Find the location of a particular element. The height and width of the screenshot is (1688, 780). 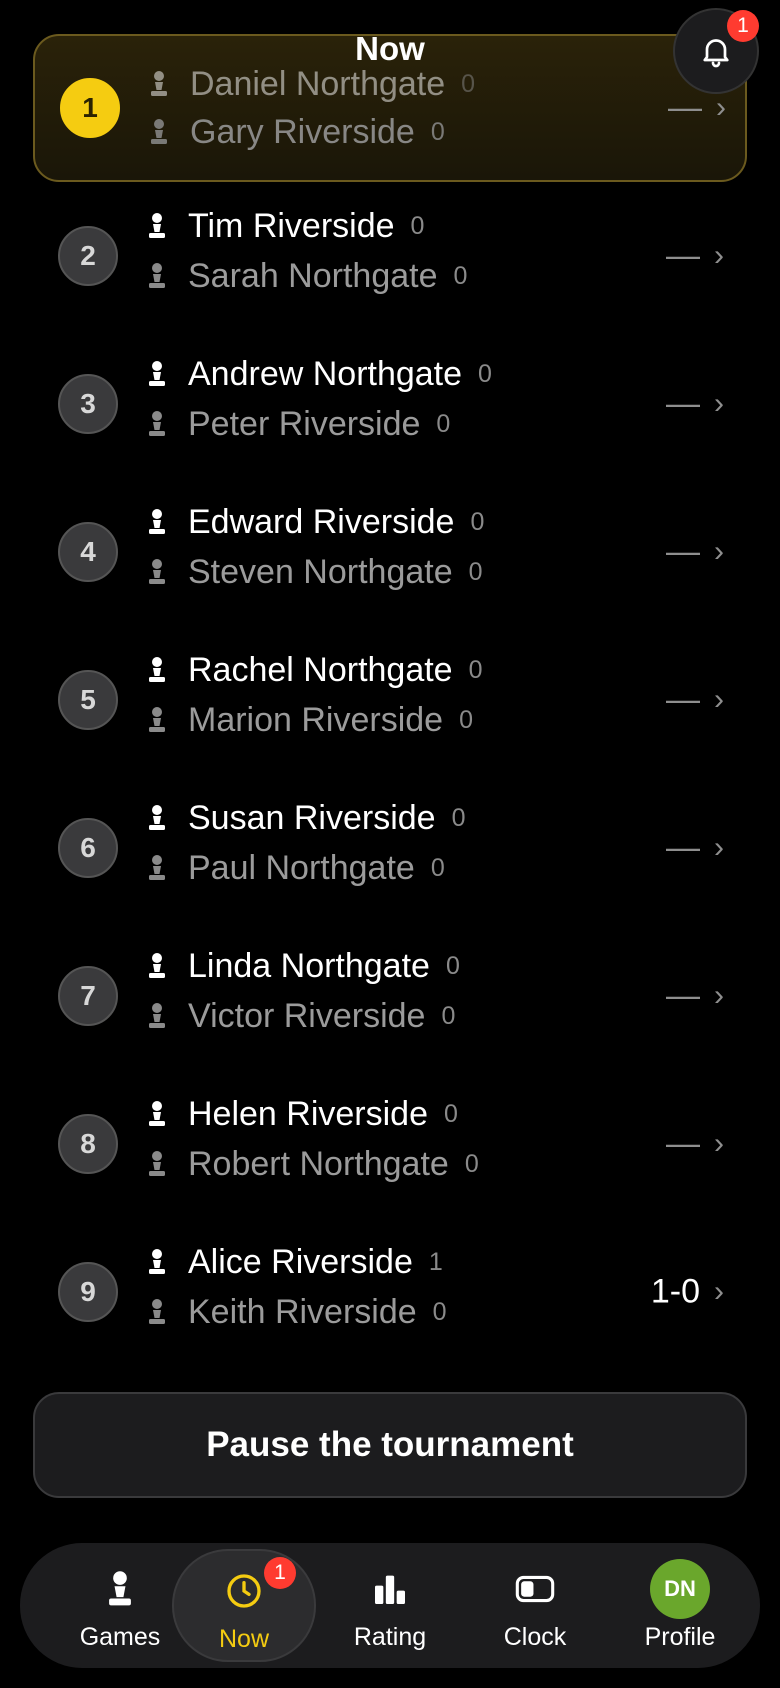

pairing-row: 6 Susan Riverside 0 Paul Northgate 0 — › is located at coordinates (390, 848).